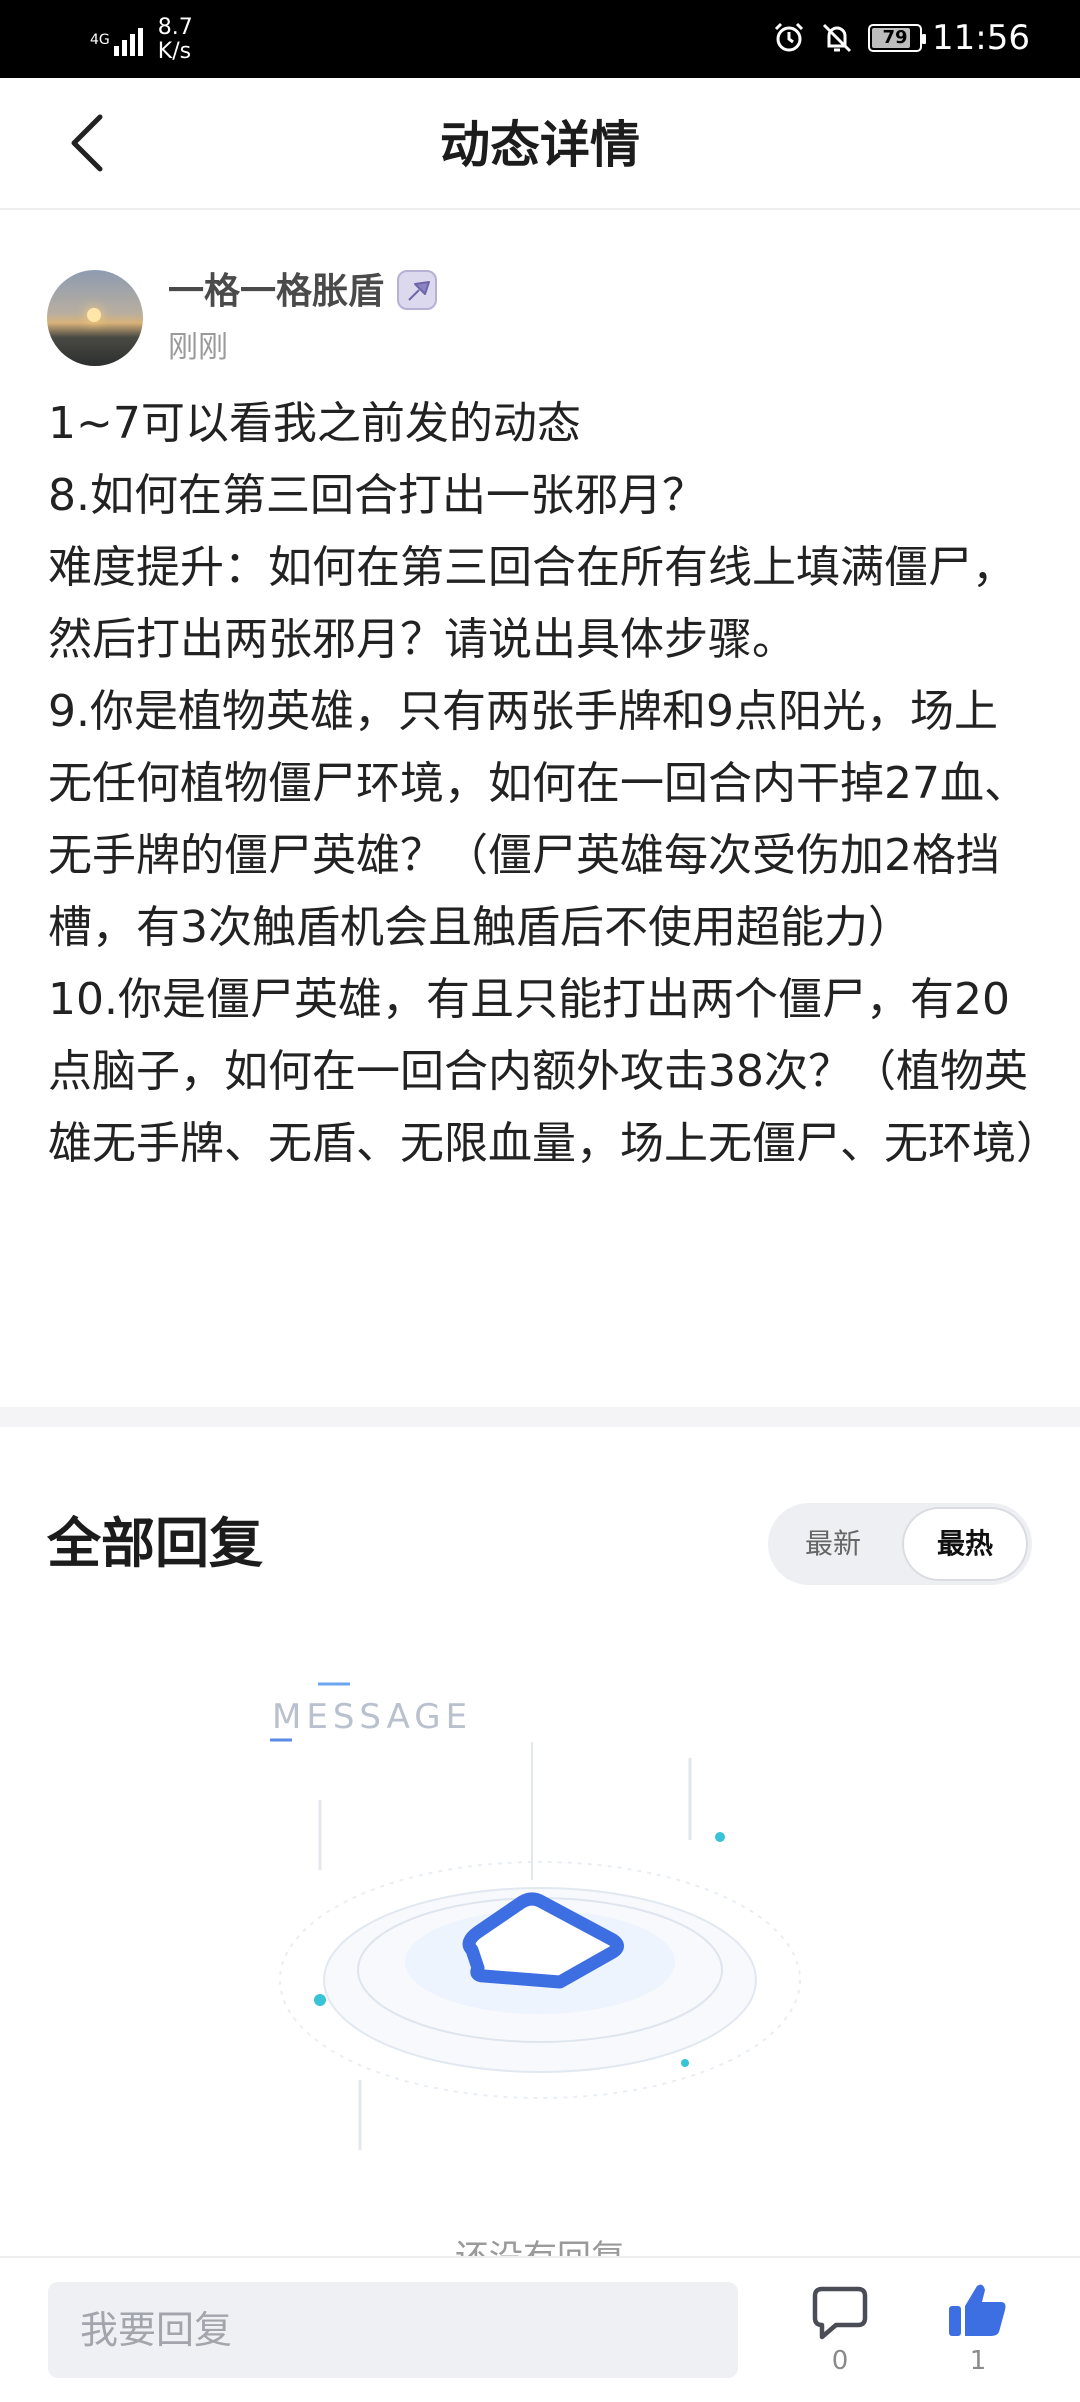 This screenshot has width=1080, height=2402. What do you see at coordinates (540, 39) in the screenshot?
I see `status-bar: 4G 8.7 K/s 79 11:56` at bounding box center [540, 39].